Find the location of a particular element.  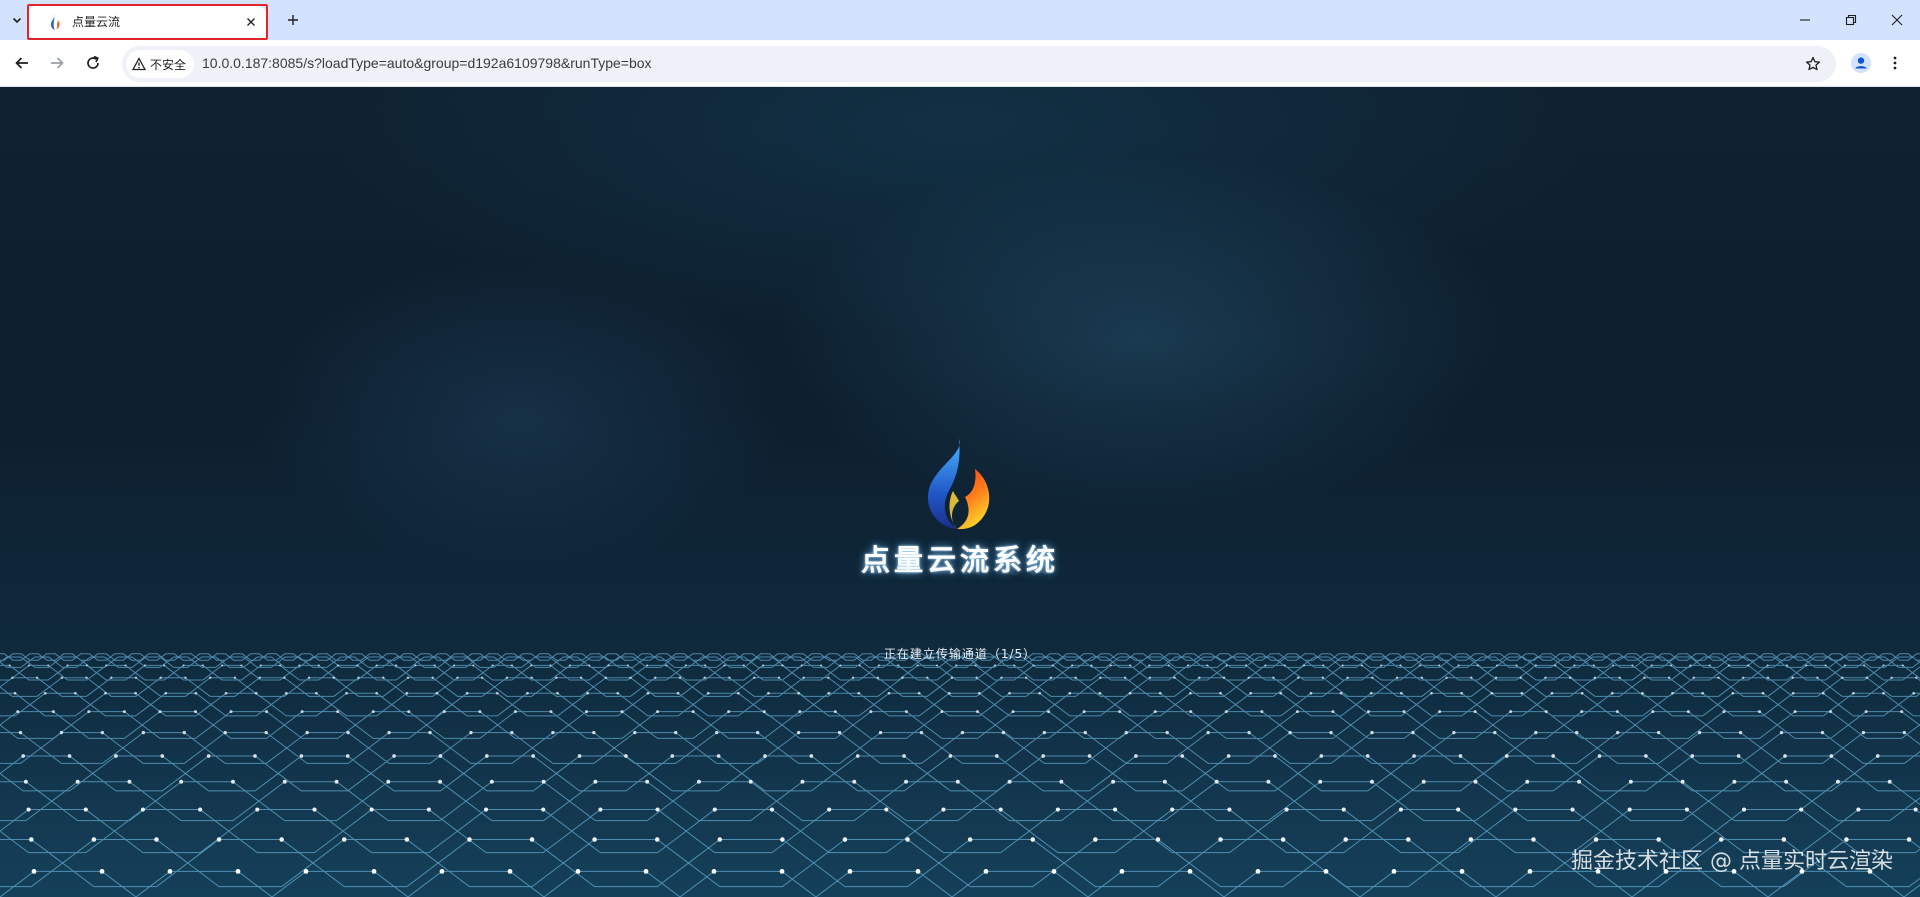

chevron-down-icon is located at coordinates (17, 20).